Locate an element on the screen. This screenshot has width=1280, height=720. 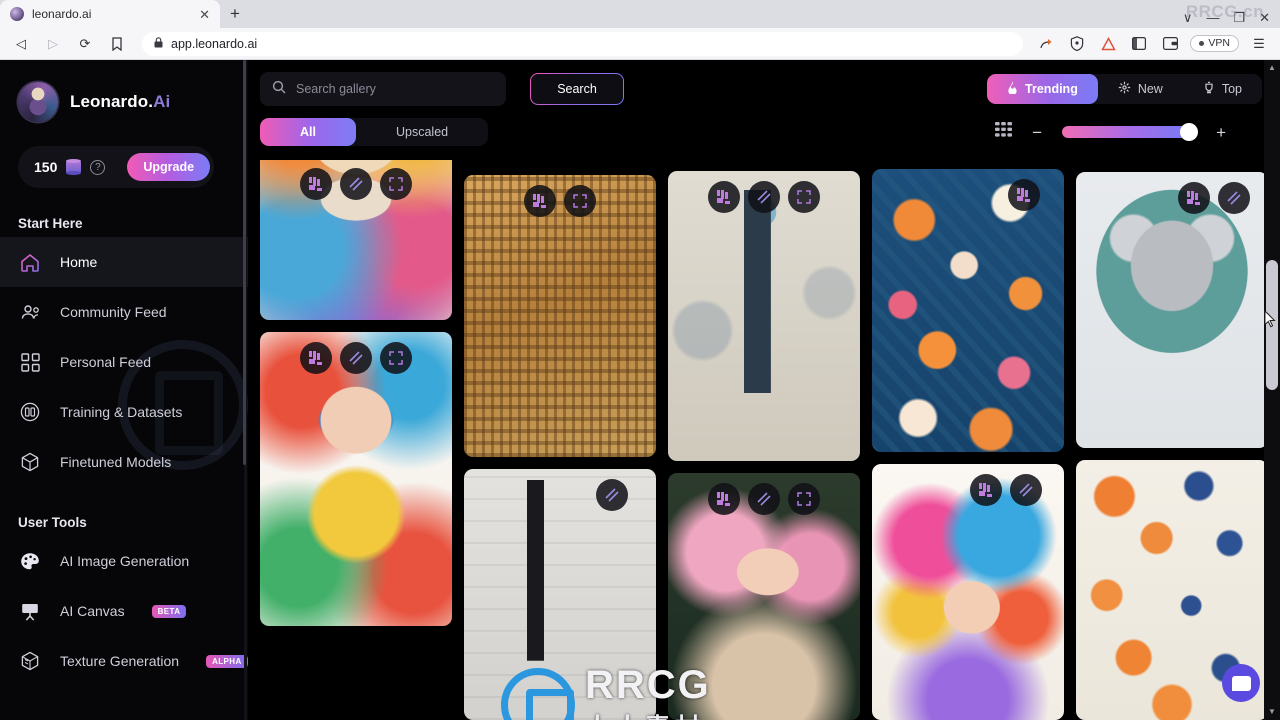
sidebar-item-training-datasets: Training & Datasets is located at coordinates (124, 412).